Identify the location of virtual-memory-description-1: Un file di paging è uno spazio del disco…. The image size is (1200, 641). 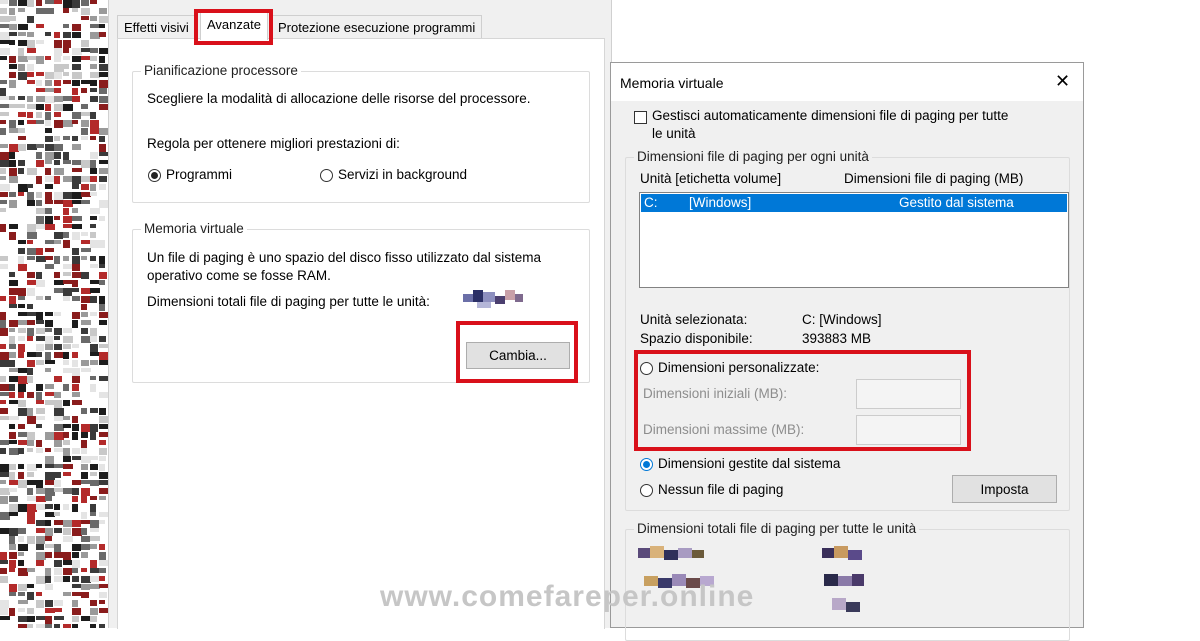
(344, 257).